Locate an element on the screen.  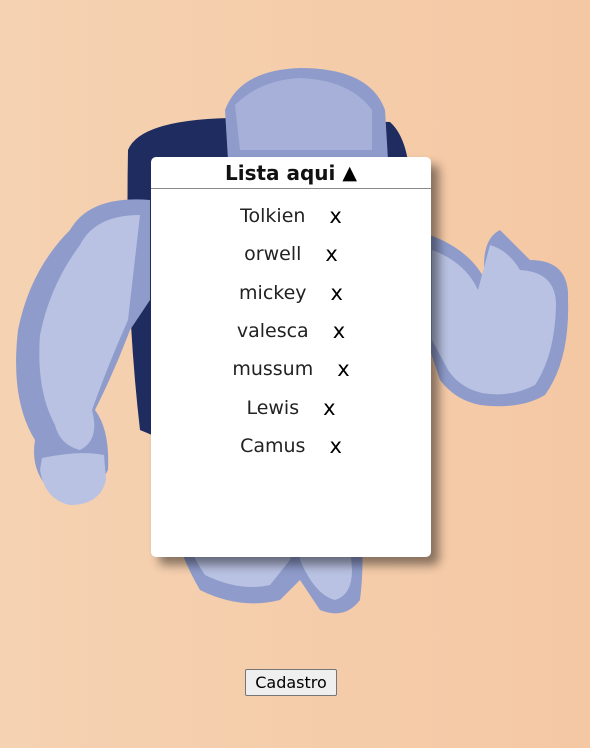
list-item: Camus x is located at coordinates (291, 446).